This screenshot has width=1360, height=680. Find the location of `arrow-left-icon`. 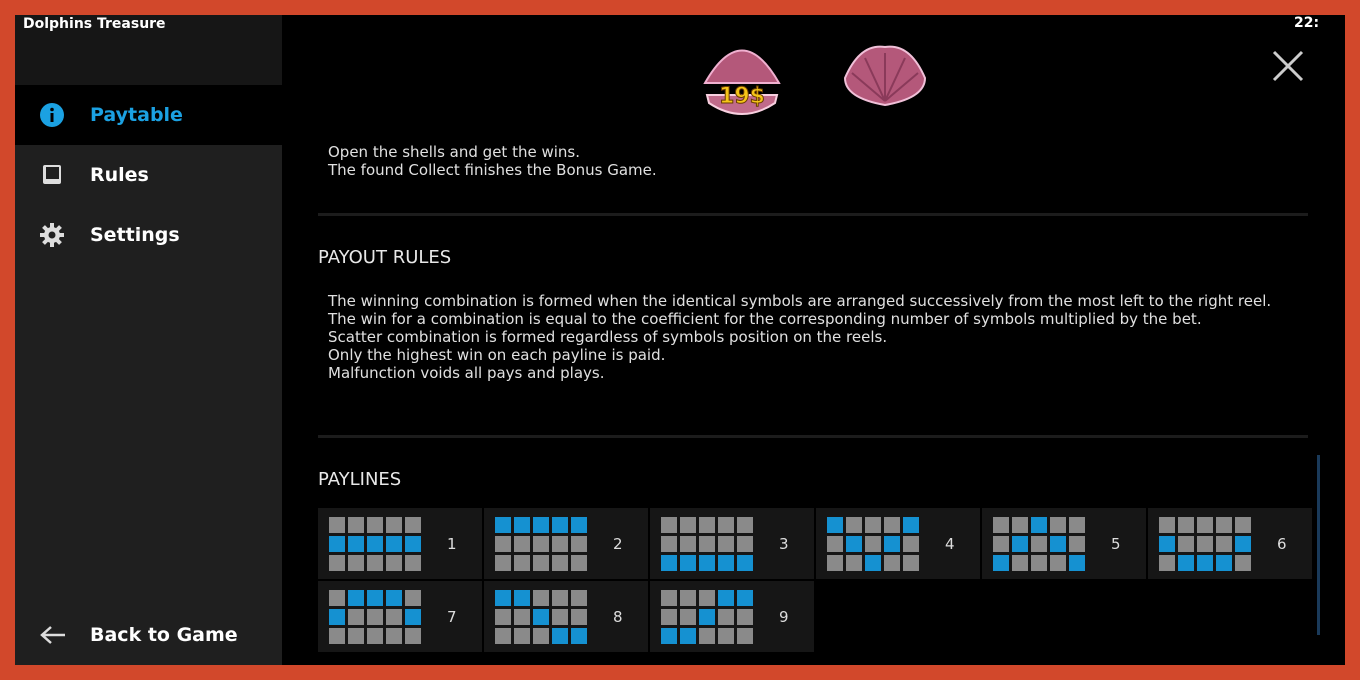

arrow-left-icon is located at coordinates (52, 635).